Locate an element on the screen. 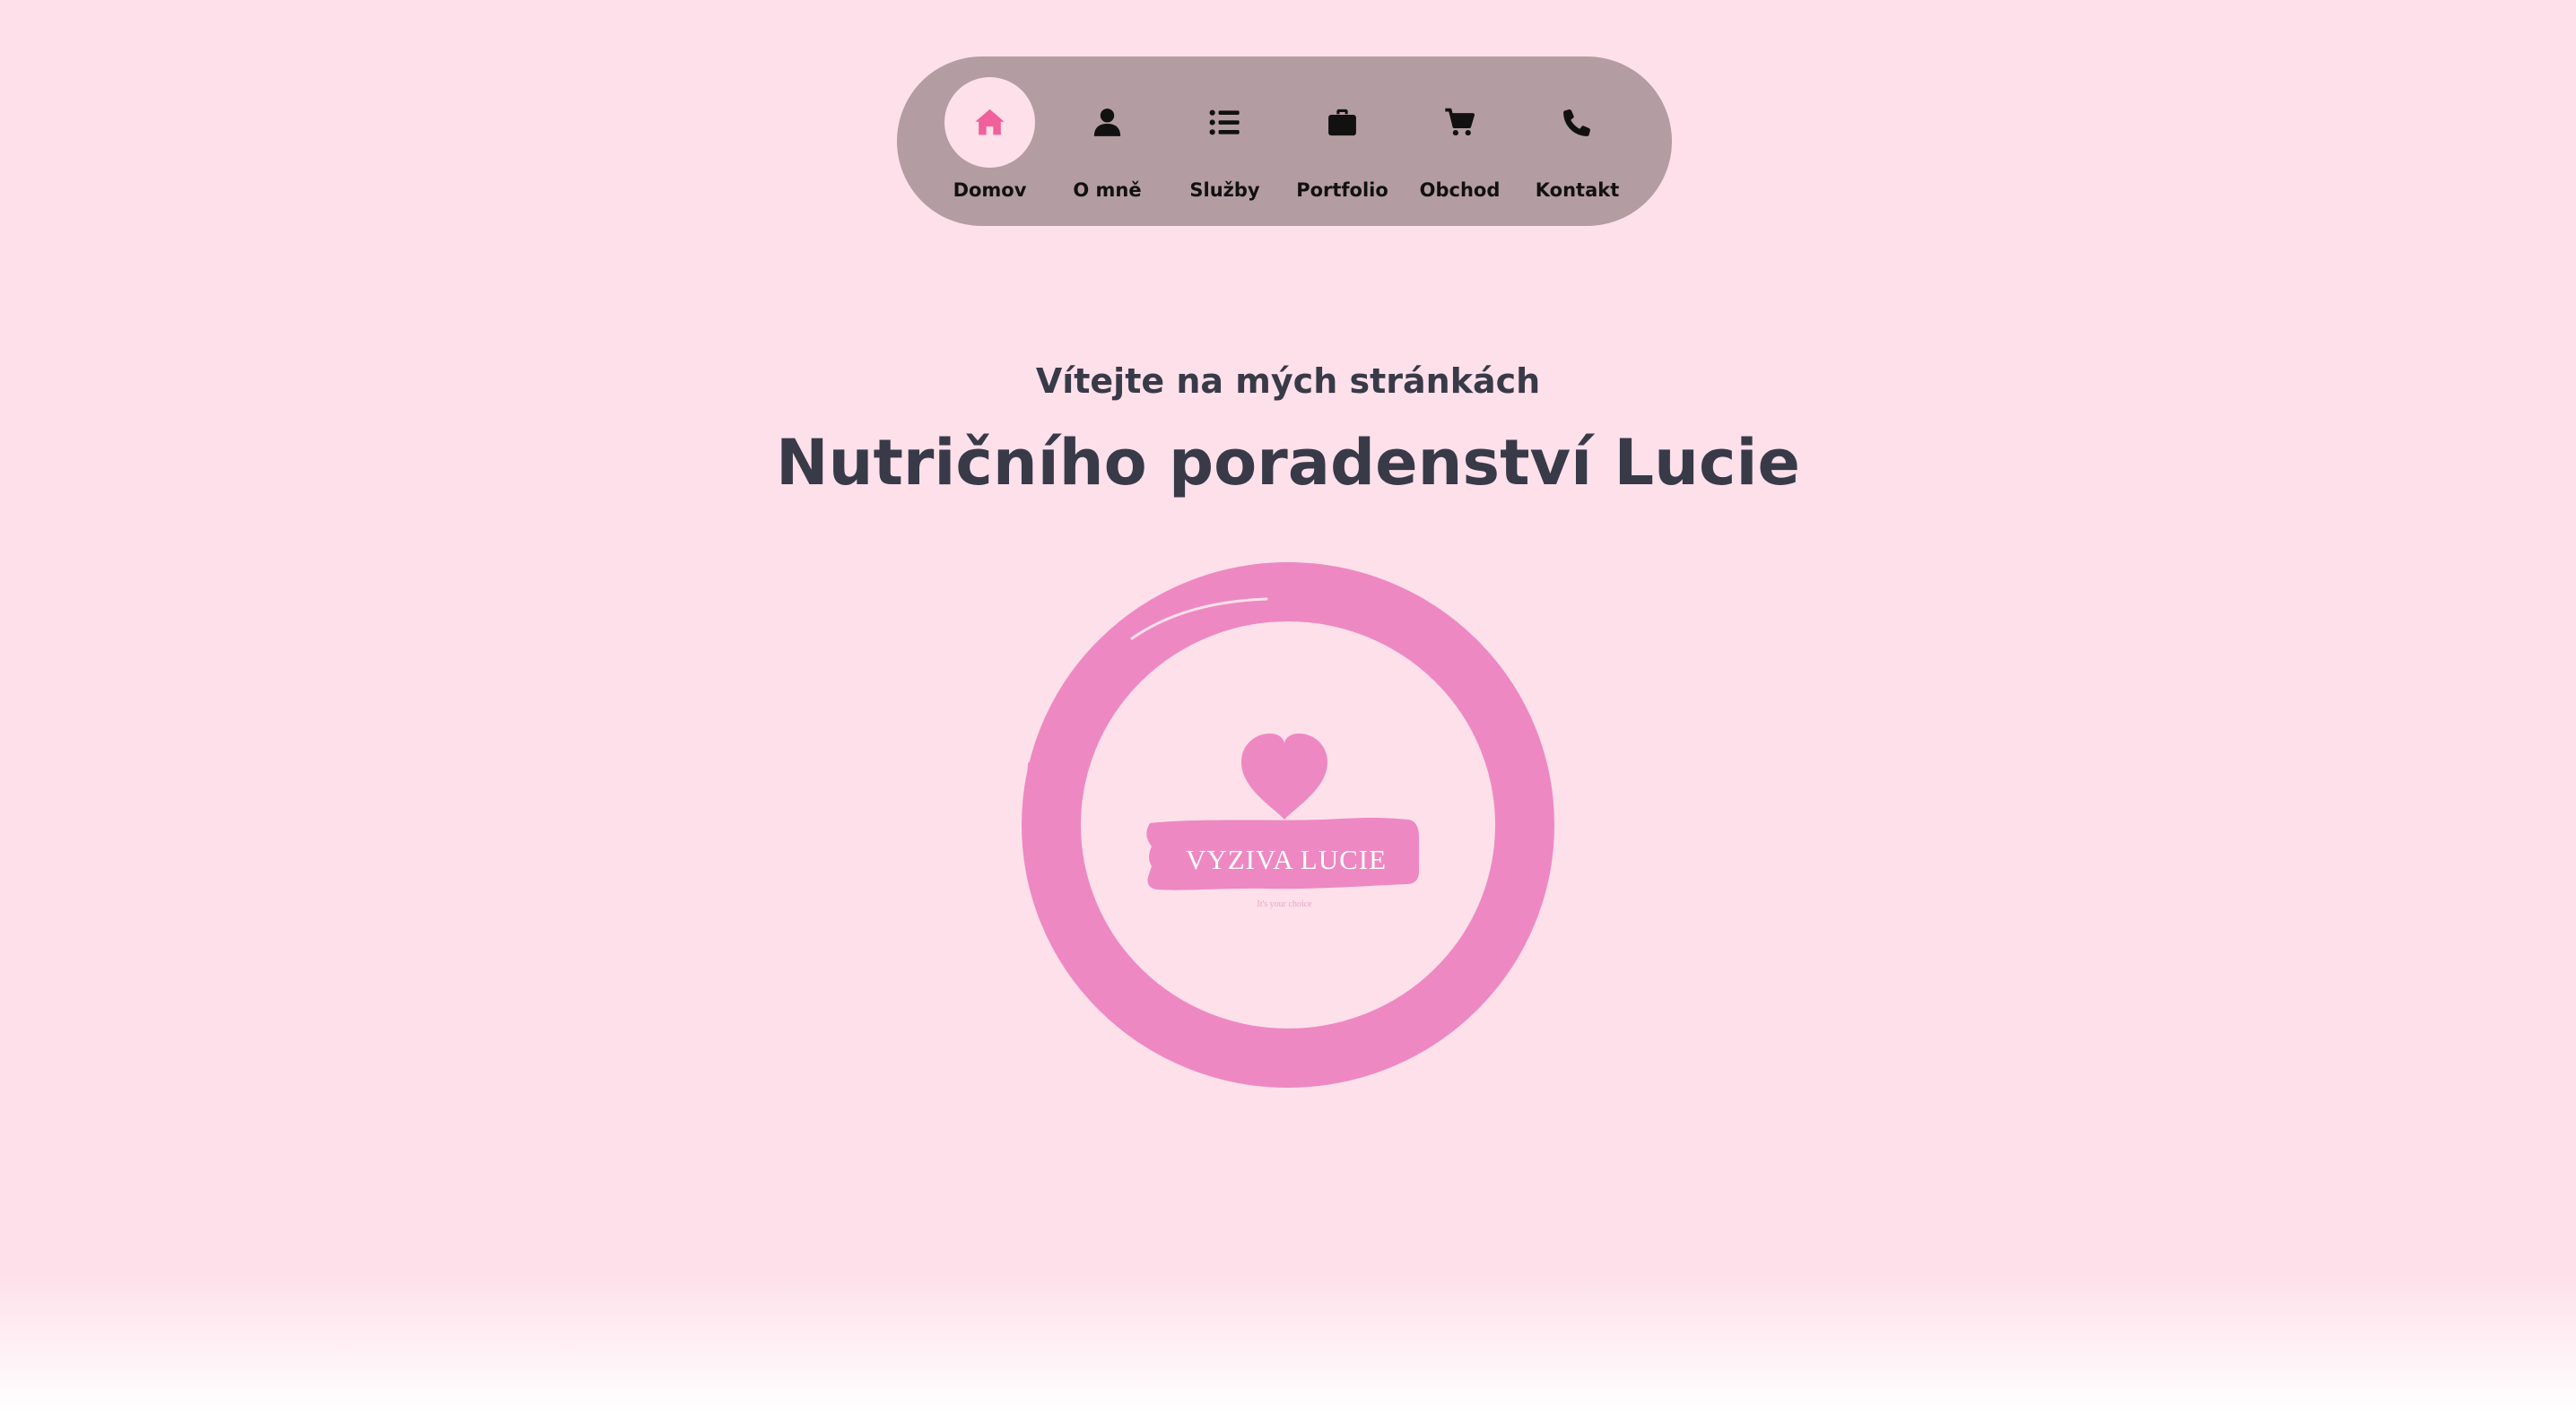 This screenshot has height=1415, width=2576. home-icon is located at coordinates (990, 122).